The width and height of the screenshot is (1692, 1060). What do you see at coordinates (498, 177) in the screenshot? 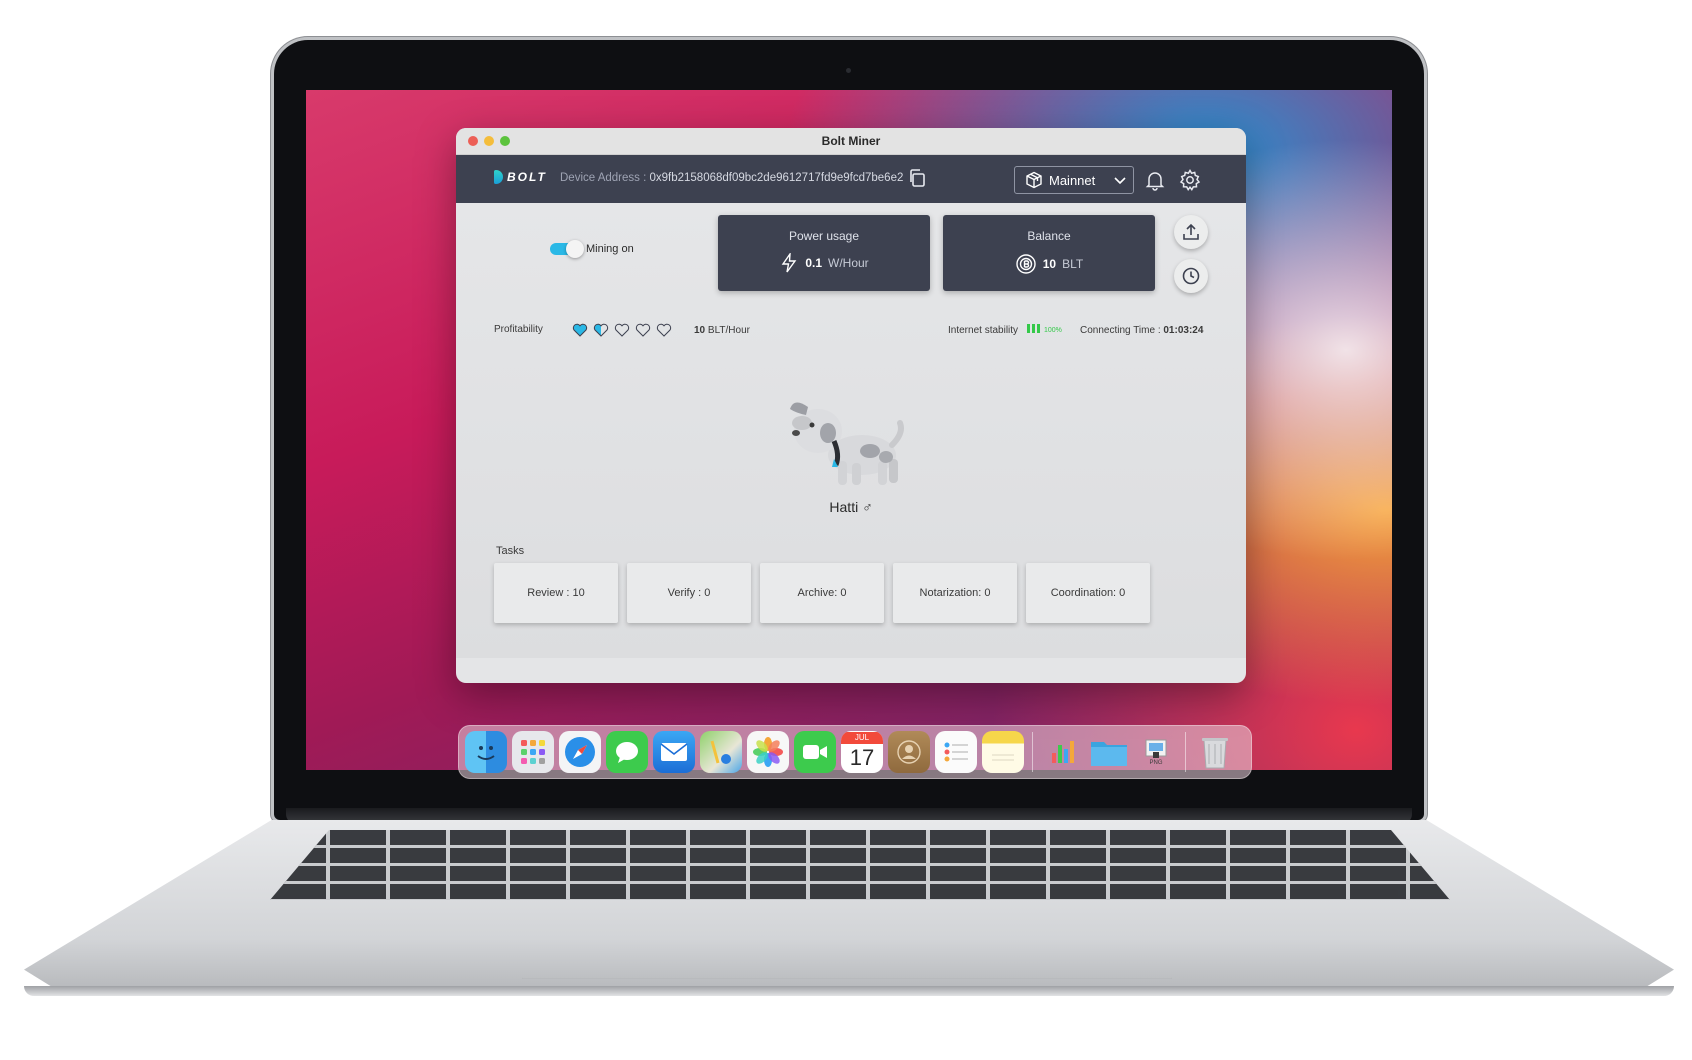
I see `bolt-logo-icon` at bounding box center [498, 177].